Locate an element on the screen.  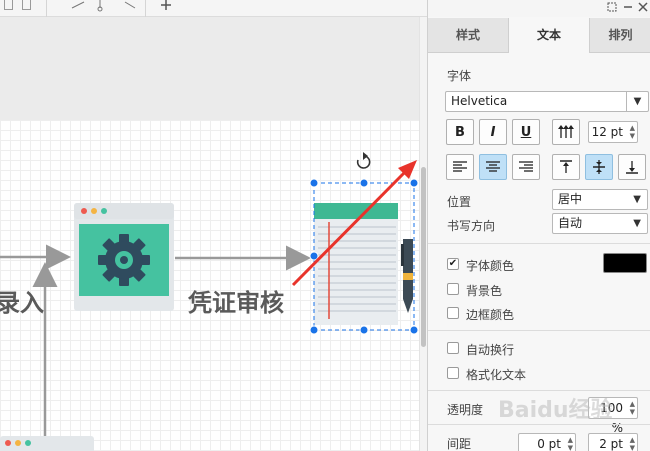
position-select: 居中 ▼ is located at coordinates (600, 199).